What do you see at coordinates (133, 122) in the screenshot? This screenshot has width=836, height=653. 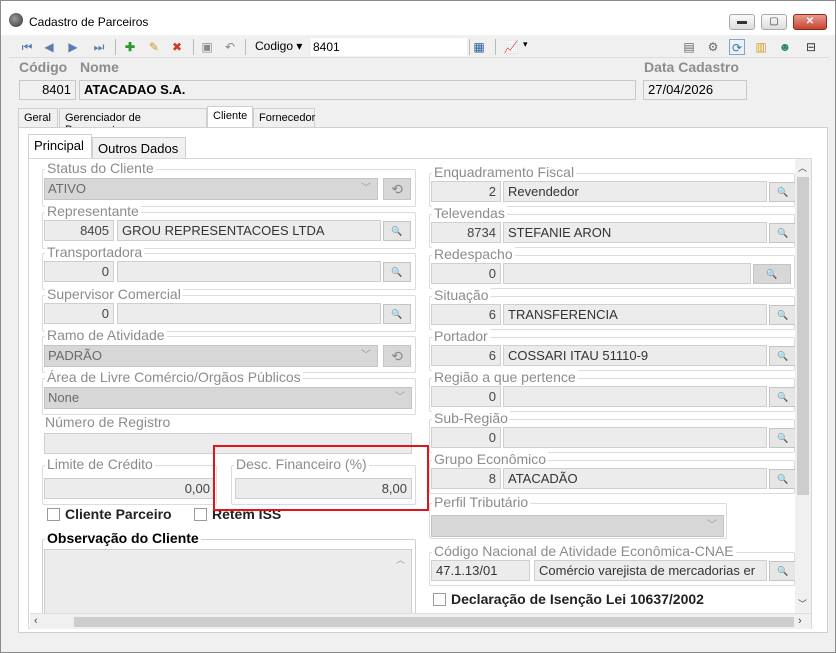 I see `tab-gerenciador-documentos: Gerenciador de Documentos` at bounding box center [133, 122].